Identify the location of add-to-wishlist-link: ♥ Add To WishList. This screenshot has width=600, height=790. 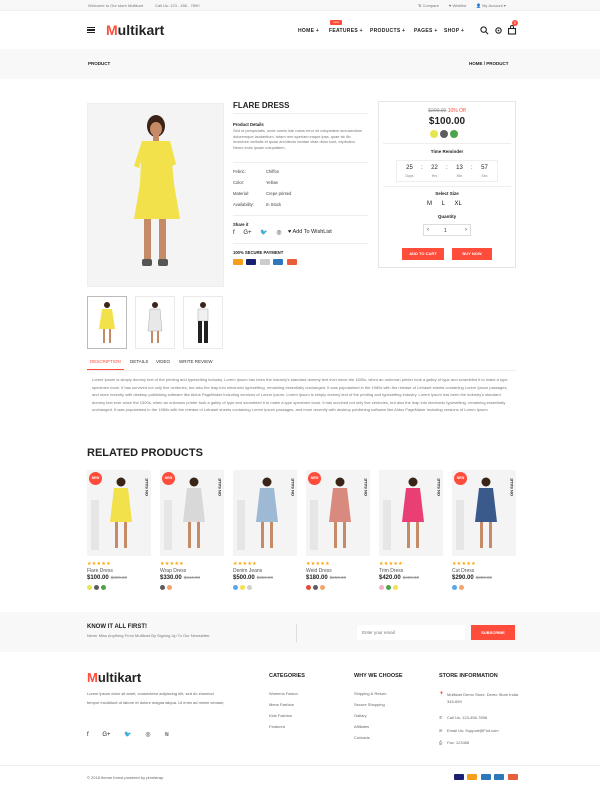
(310, 232).